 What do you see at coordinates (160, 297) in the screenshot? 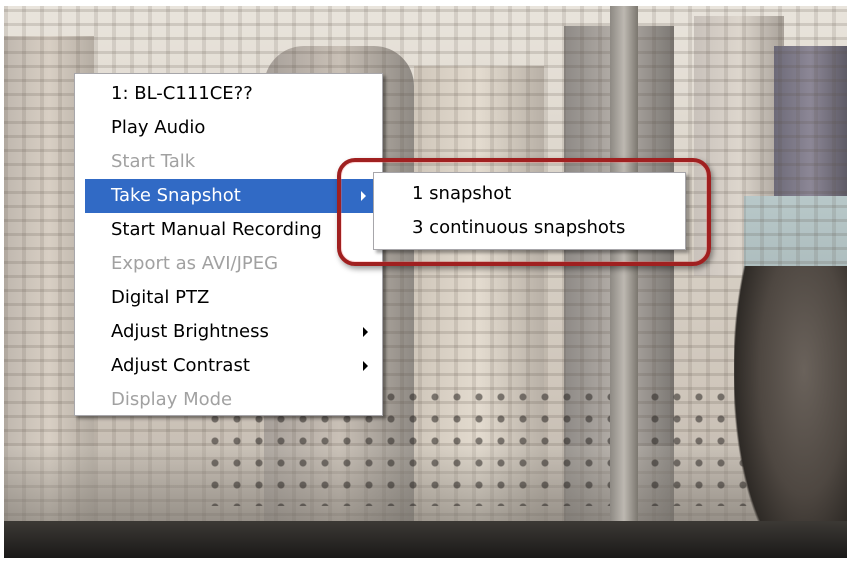
I see `menu-item-label: Digital PTZ` at bounding box center [160, 297].